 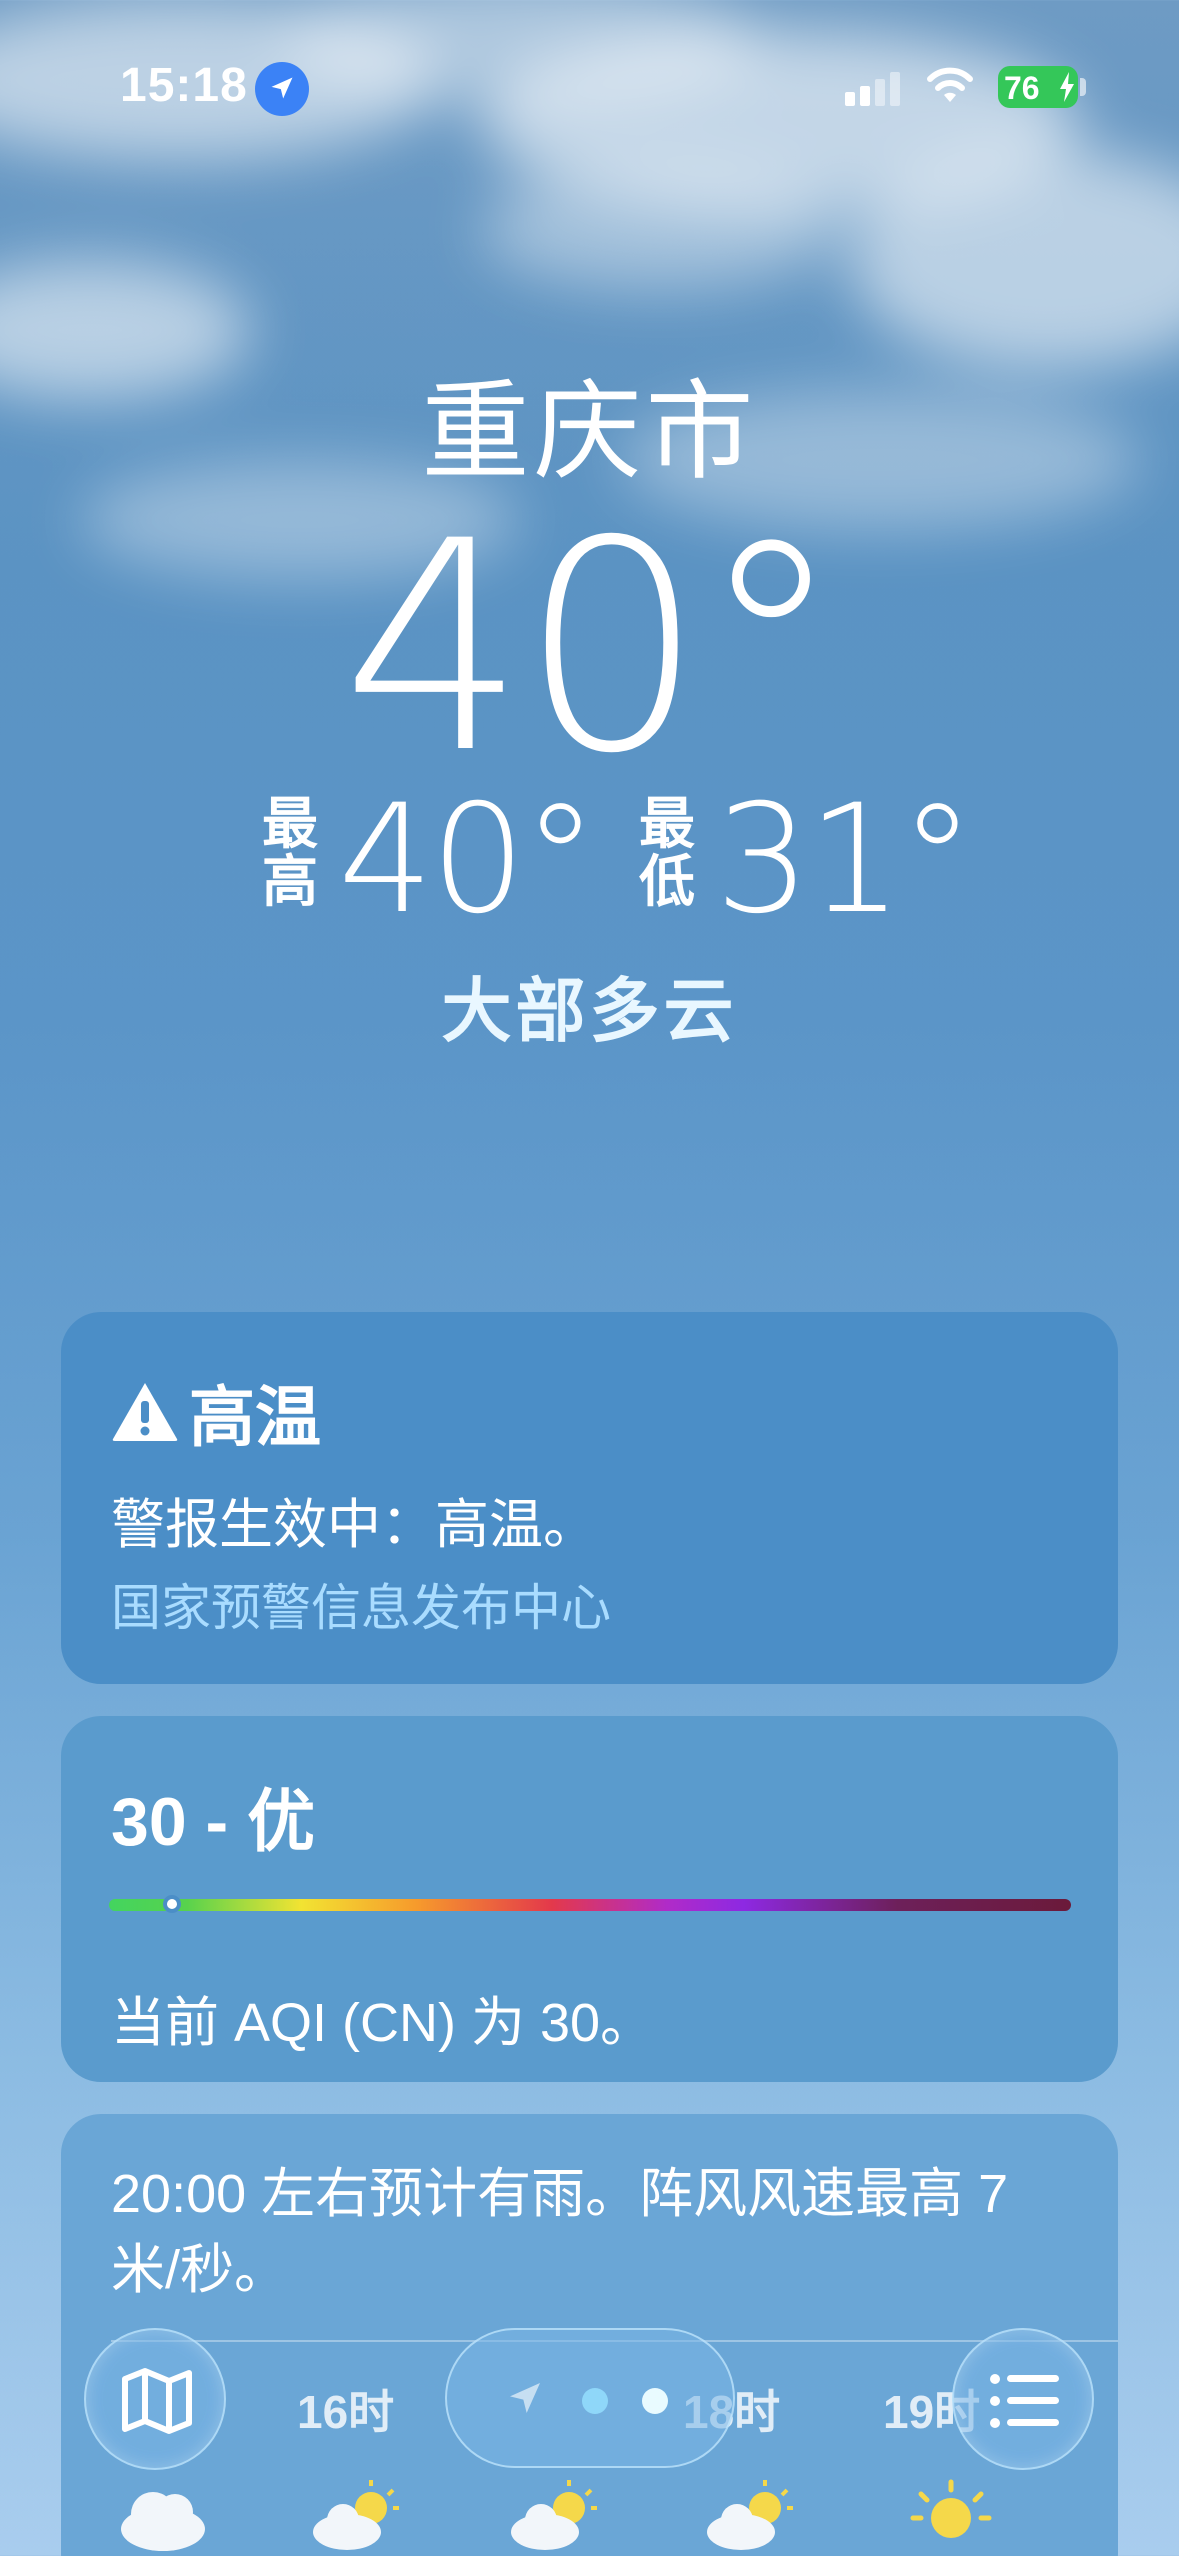 I want to click on alert-message: 警报生效中：高温。, so click(x=354, y=1525).